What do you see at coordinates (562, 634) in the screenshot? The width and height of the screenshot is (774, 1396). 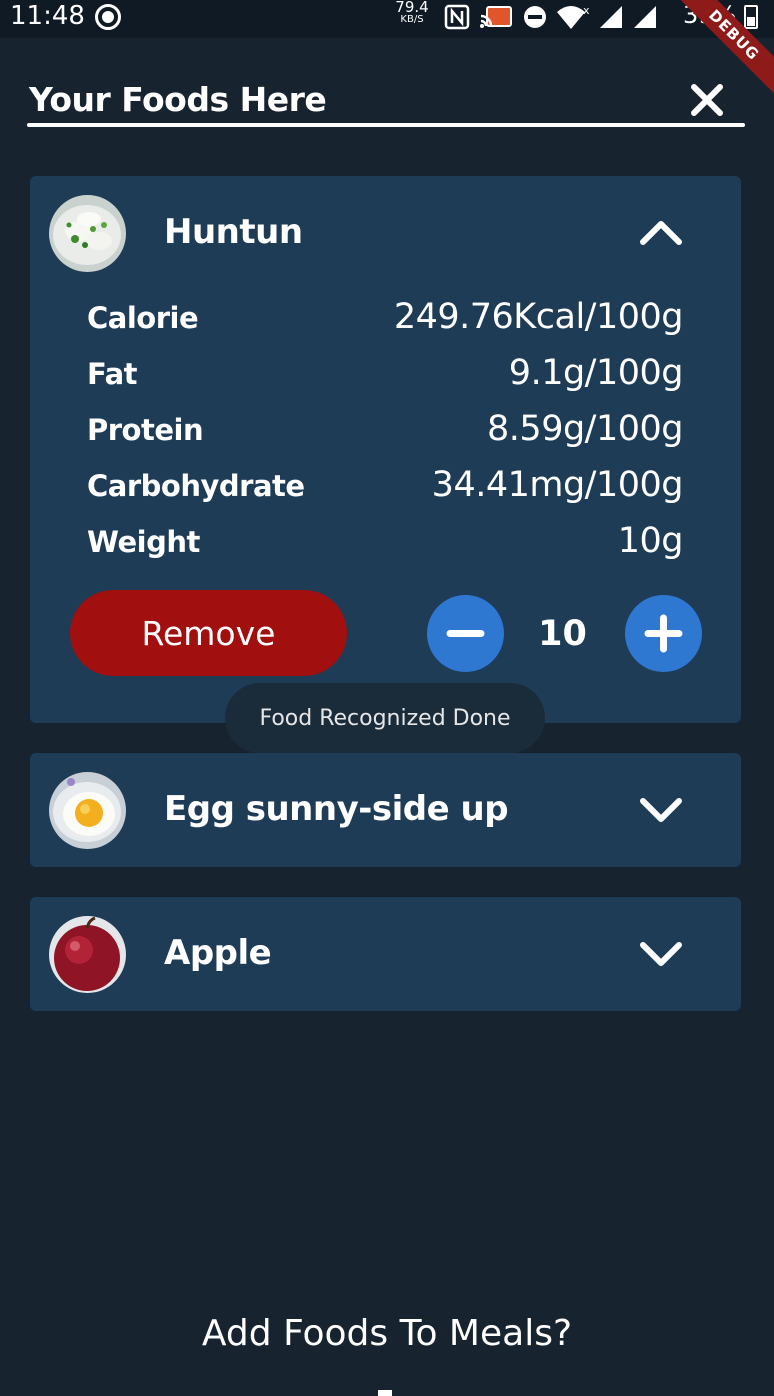 I see `quantity-value: 10` at bounding box center [562, 634].